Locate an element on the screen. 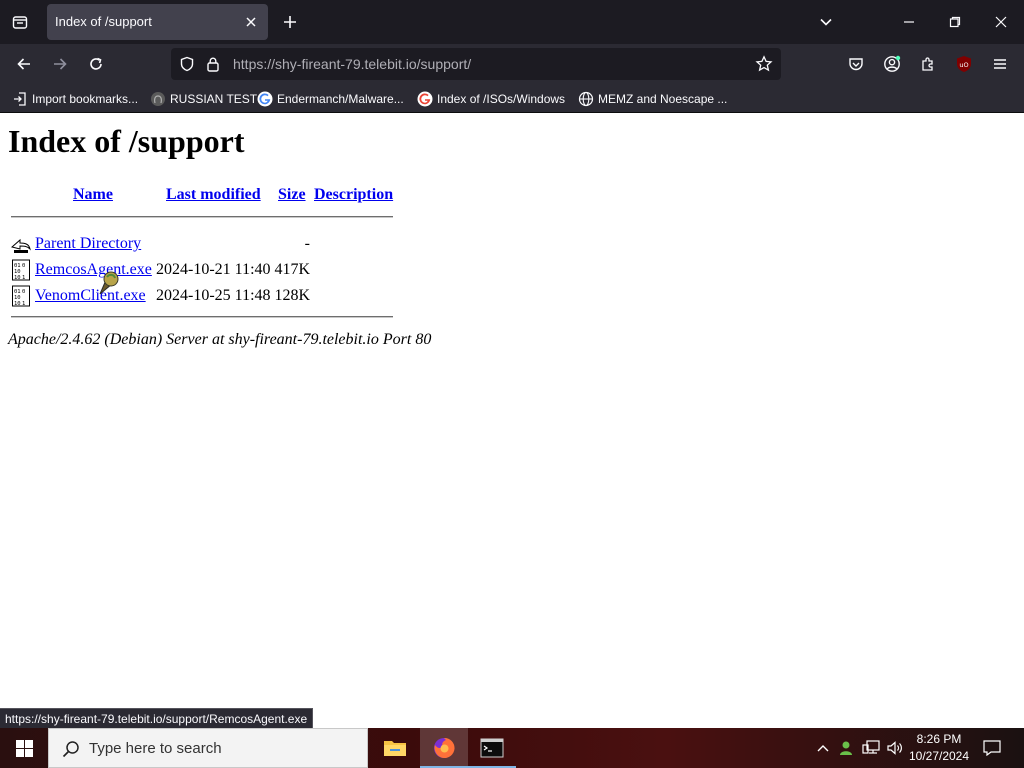  url-host: https://shy-fireant-79.telebit.io is located at coordinates (325, 64).